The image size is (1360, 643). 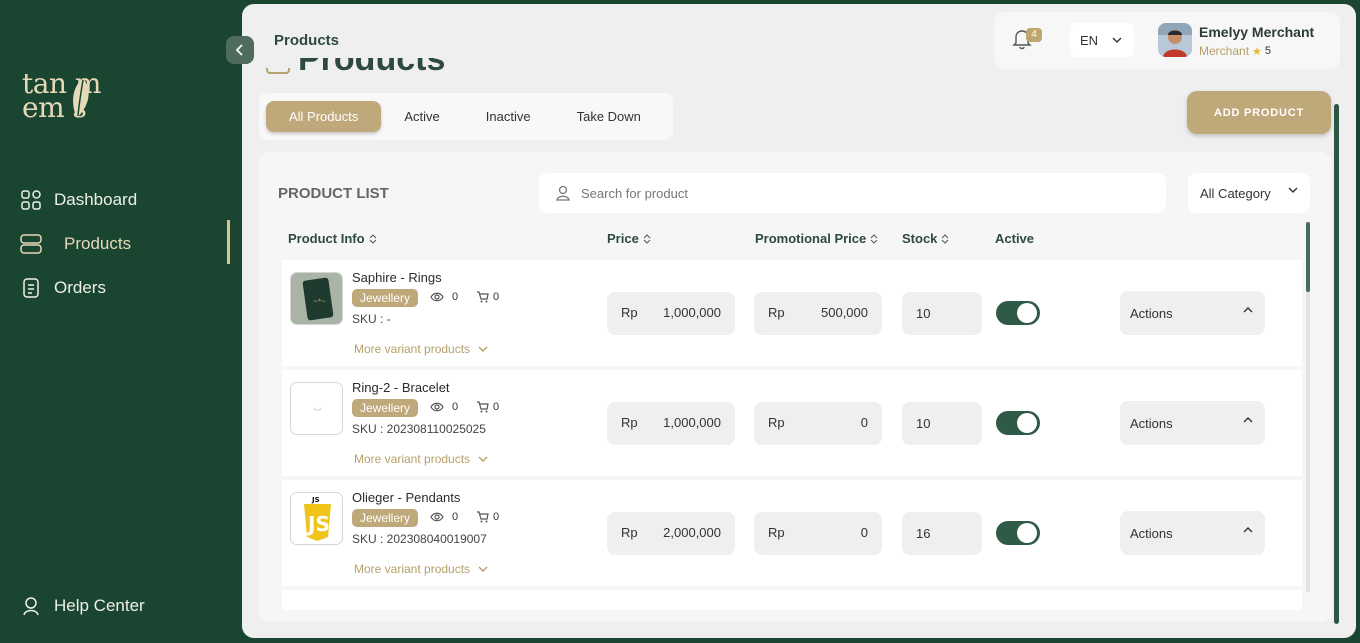 What do you see at coordinates (563, 193) in the screenshot?
I see `user-search-icon` at bounding box center [563, 193].